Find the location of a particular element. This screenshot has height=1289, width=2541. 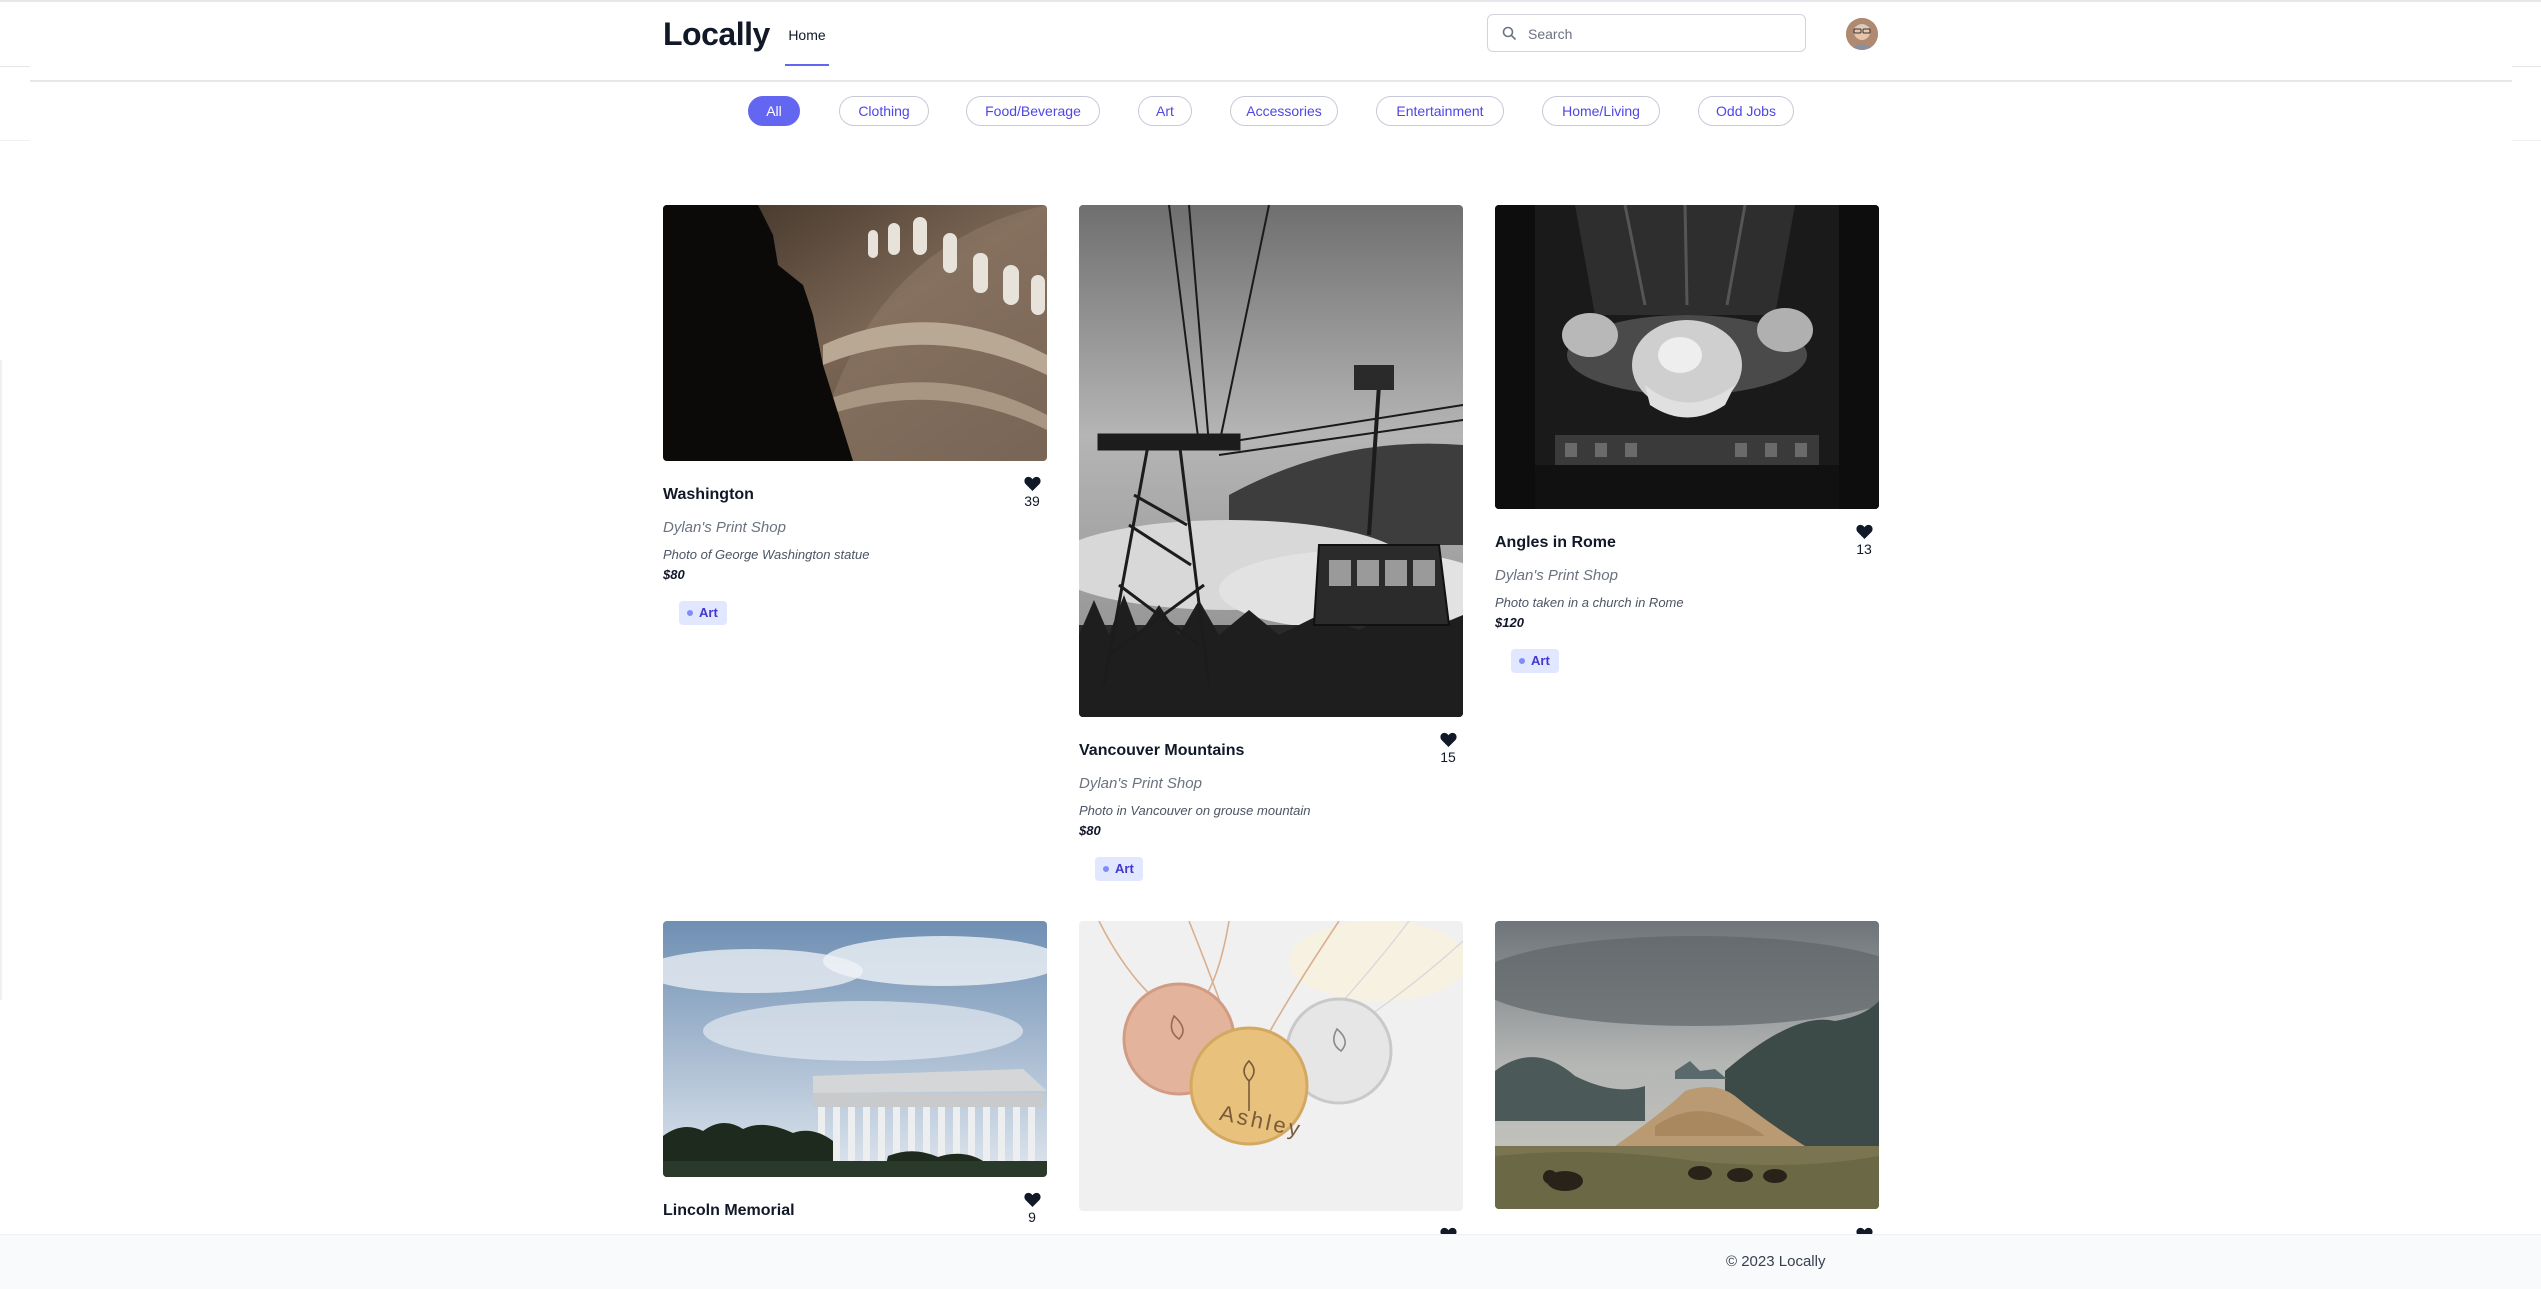

user-avatar is located at coordinates (1862, 34).